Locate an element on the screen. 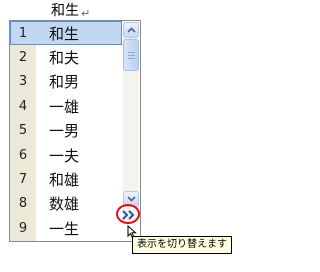 This screenshot has width=320, height=272. candidate-index: 5 is located at coordinates (23, 131).